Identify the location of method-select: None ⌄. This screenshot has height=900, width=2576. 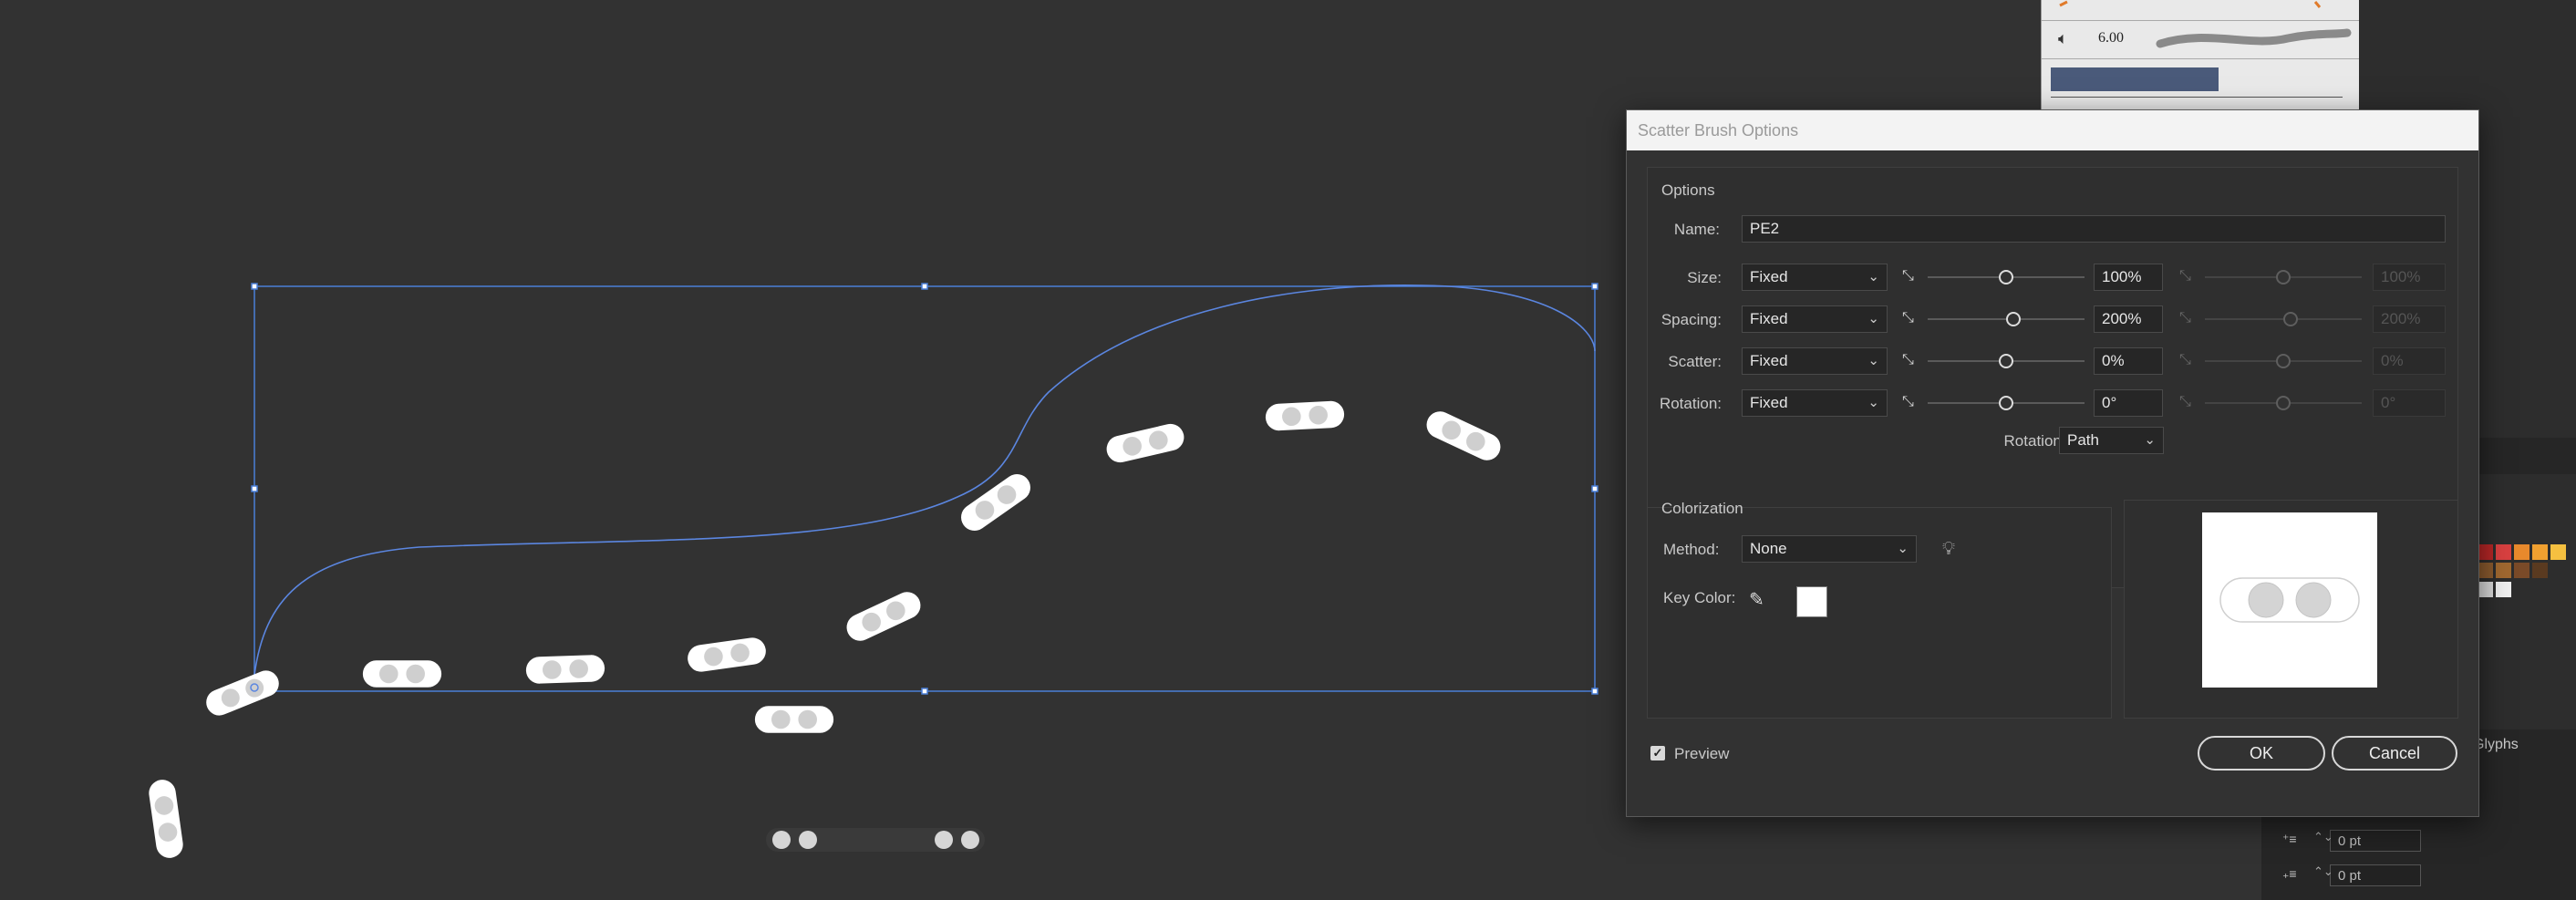
(1829, 549).